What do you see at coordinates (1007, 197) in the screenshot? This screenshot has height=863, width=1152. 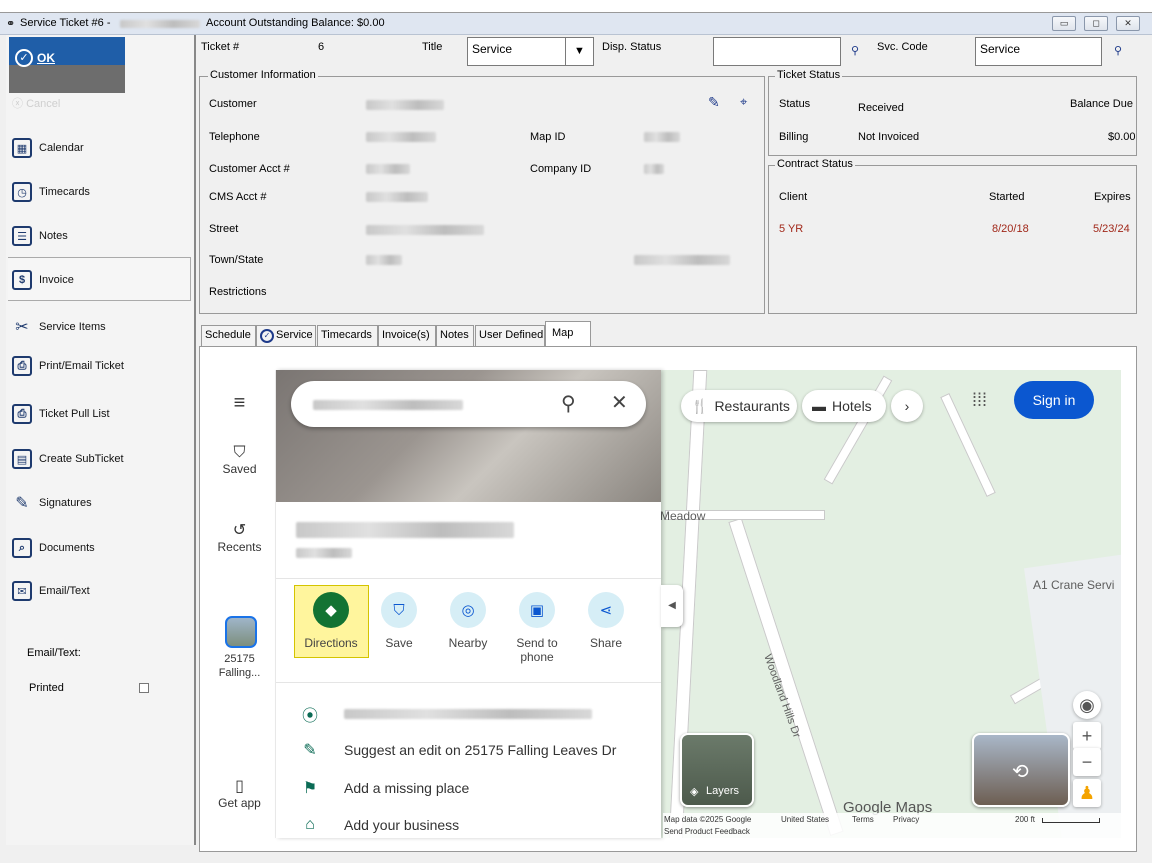 I see `contract-started-header: Started` at bounding box center [1007, 197].